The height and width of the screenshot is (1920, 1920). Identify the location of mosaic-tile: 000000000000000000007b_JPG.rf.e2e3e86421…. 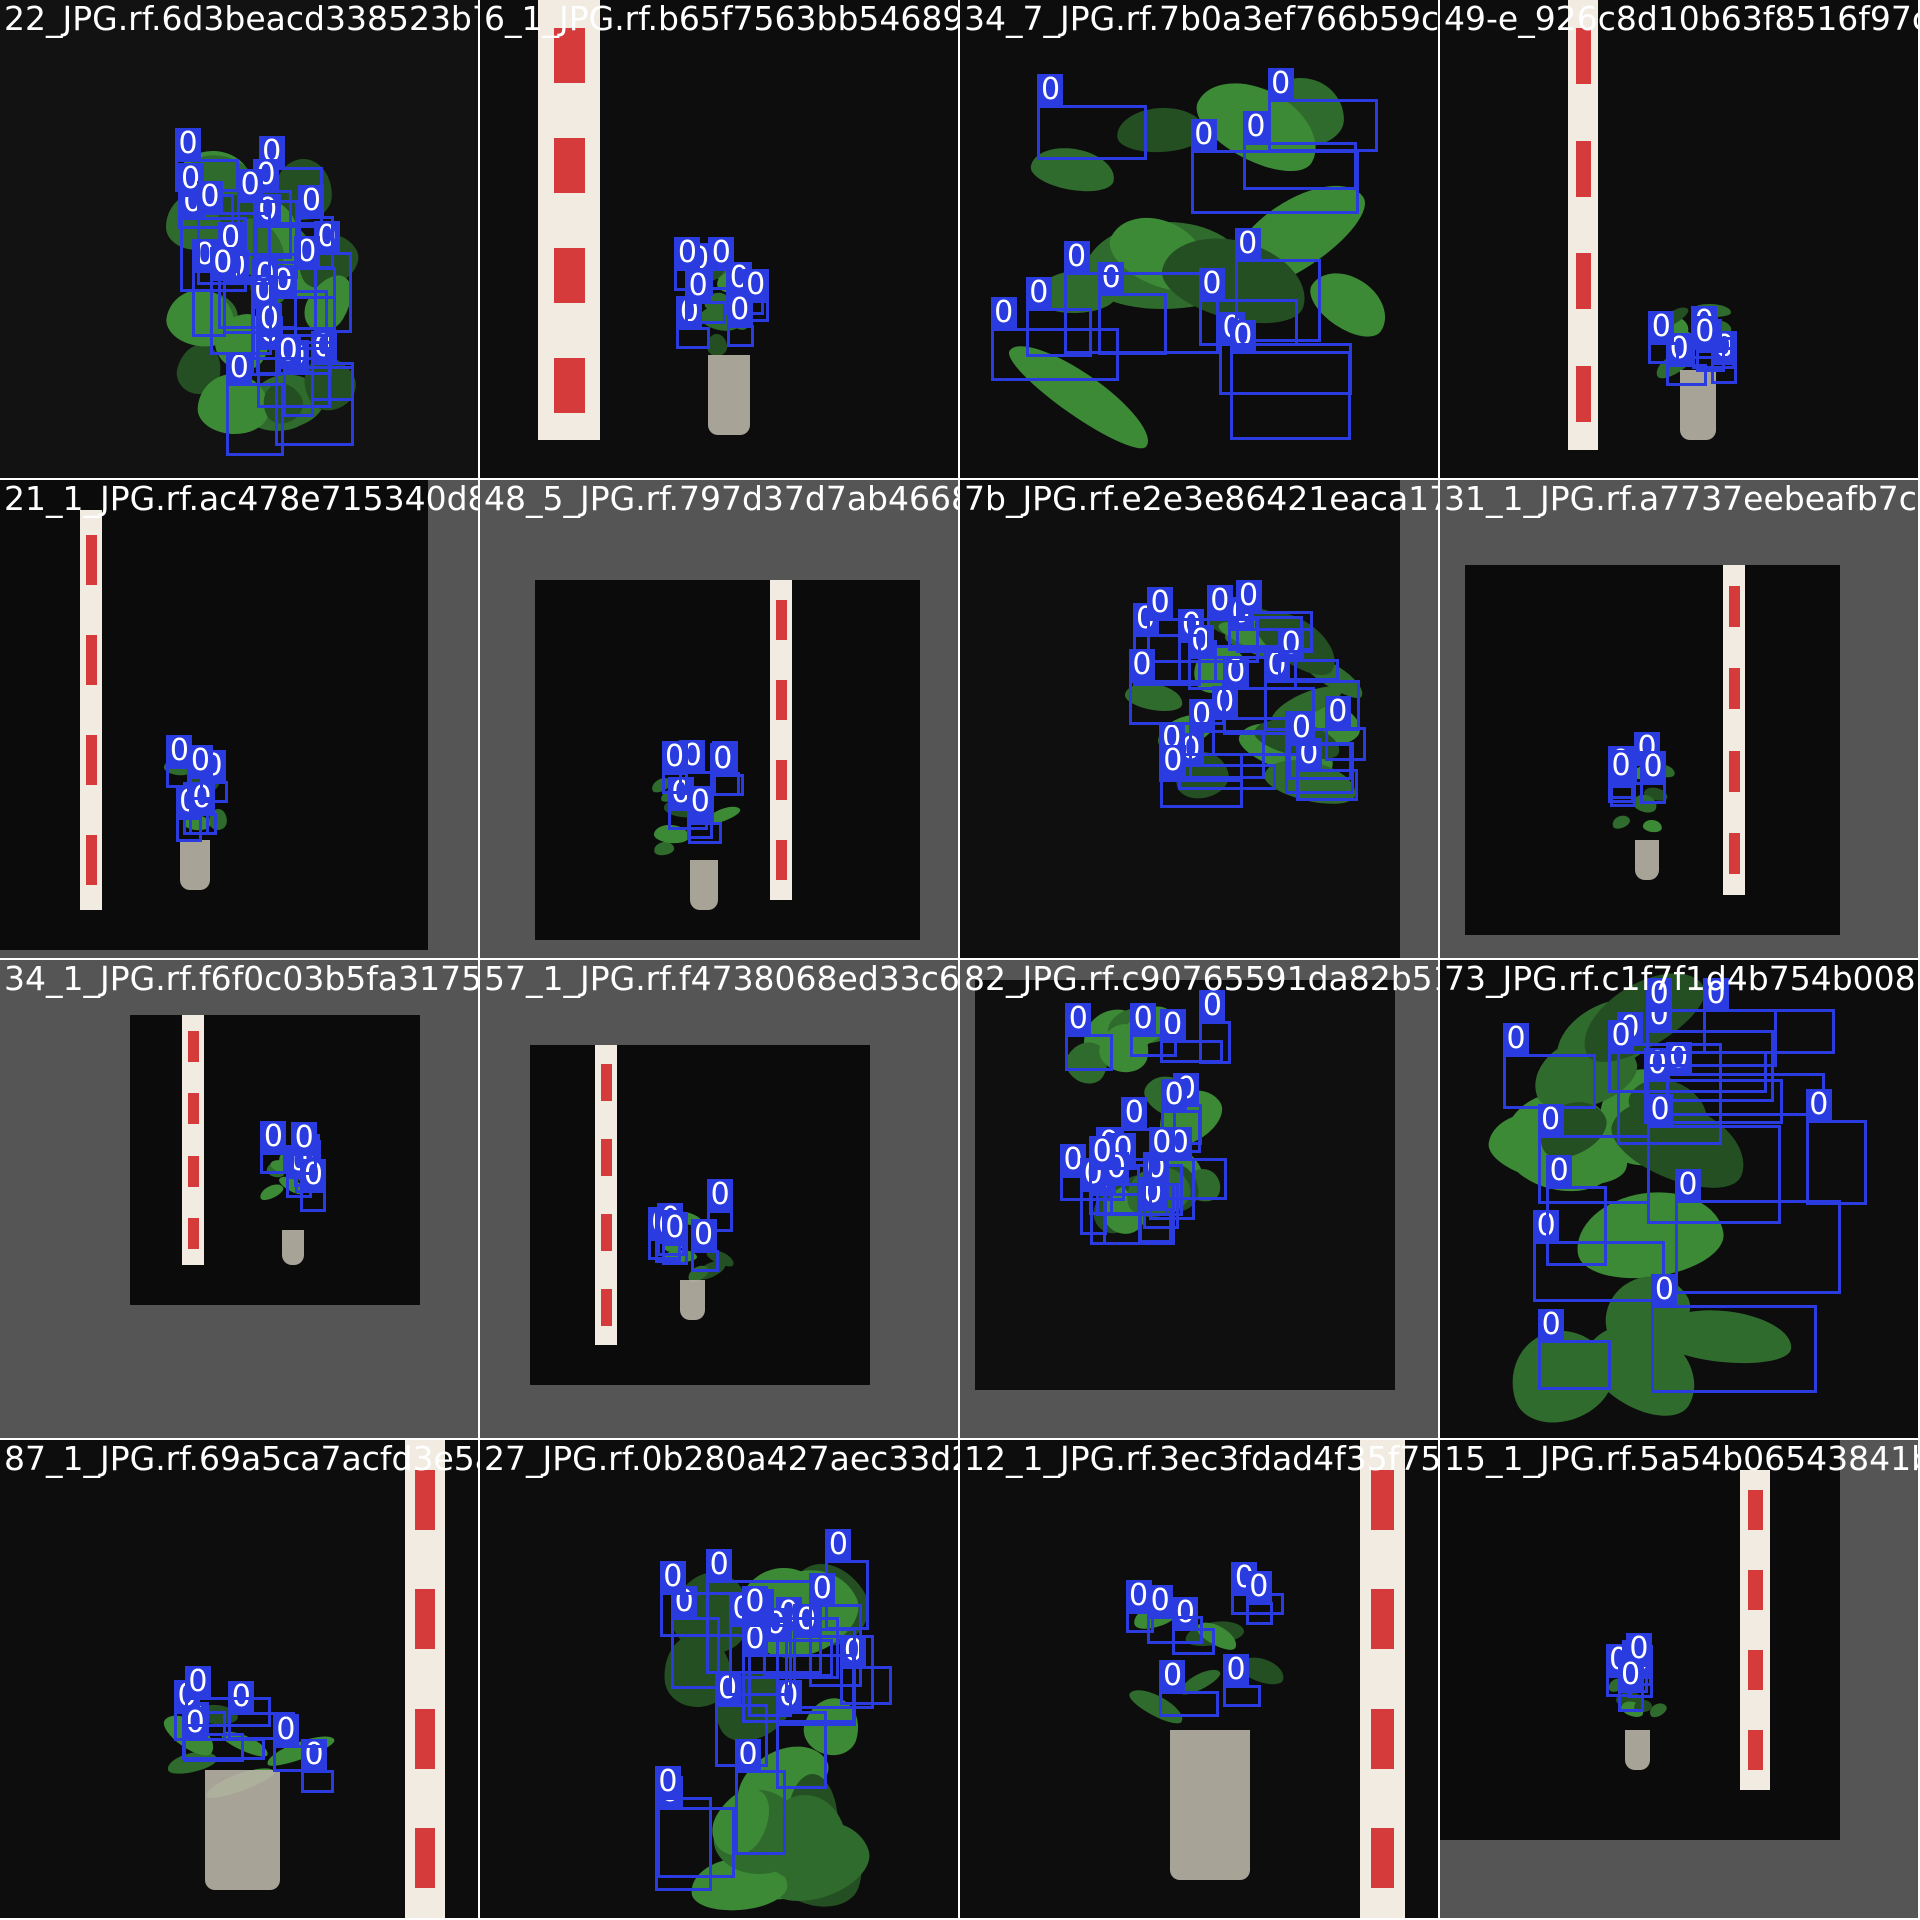
(1199, 719).